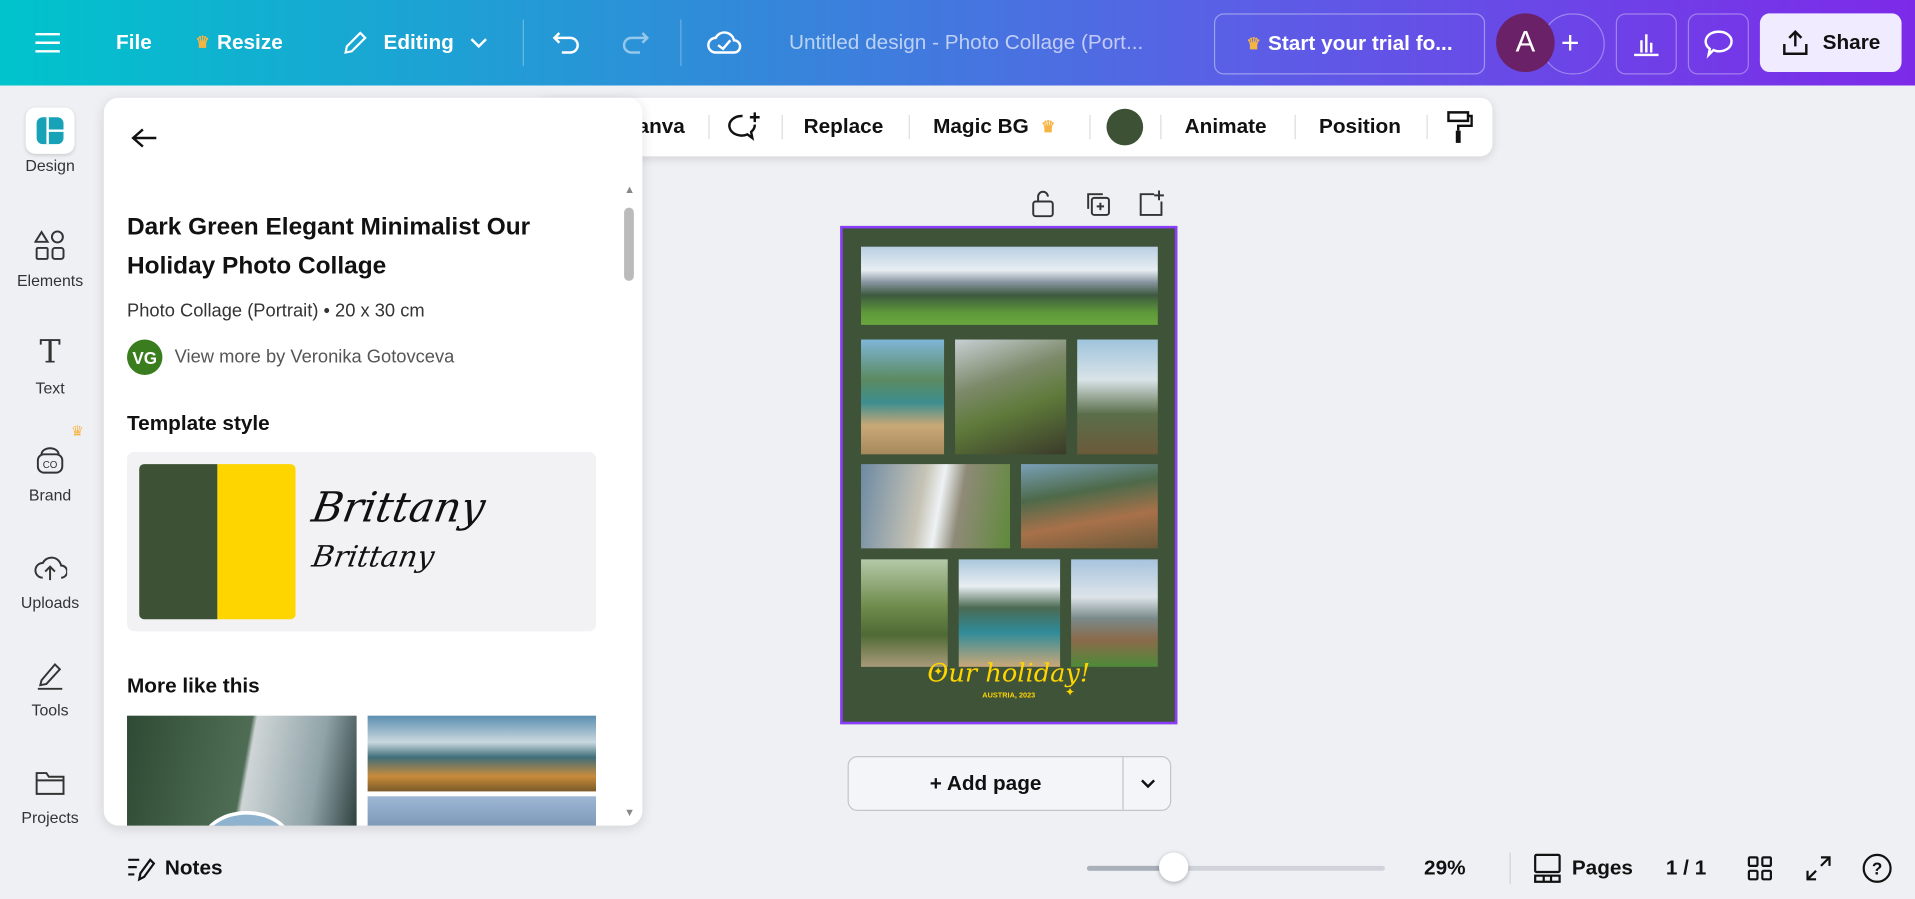 The image size is (1915, 899). I want to click on back-arrow-icon, so click(144, 138).